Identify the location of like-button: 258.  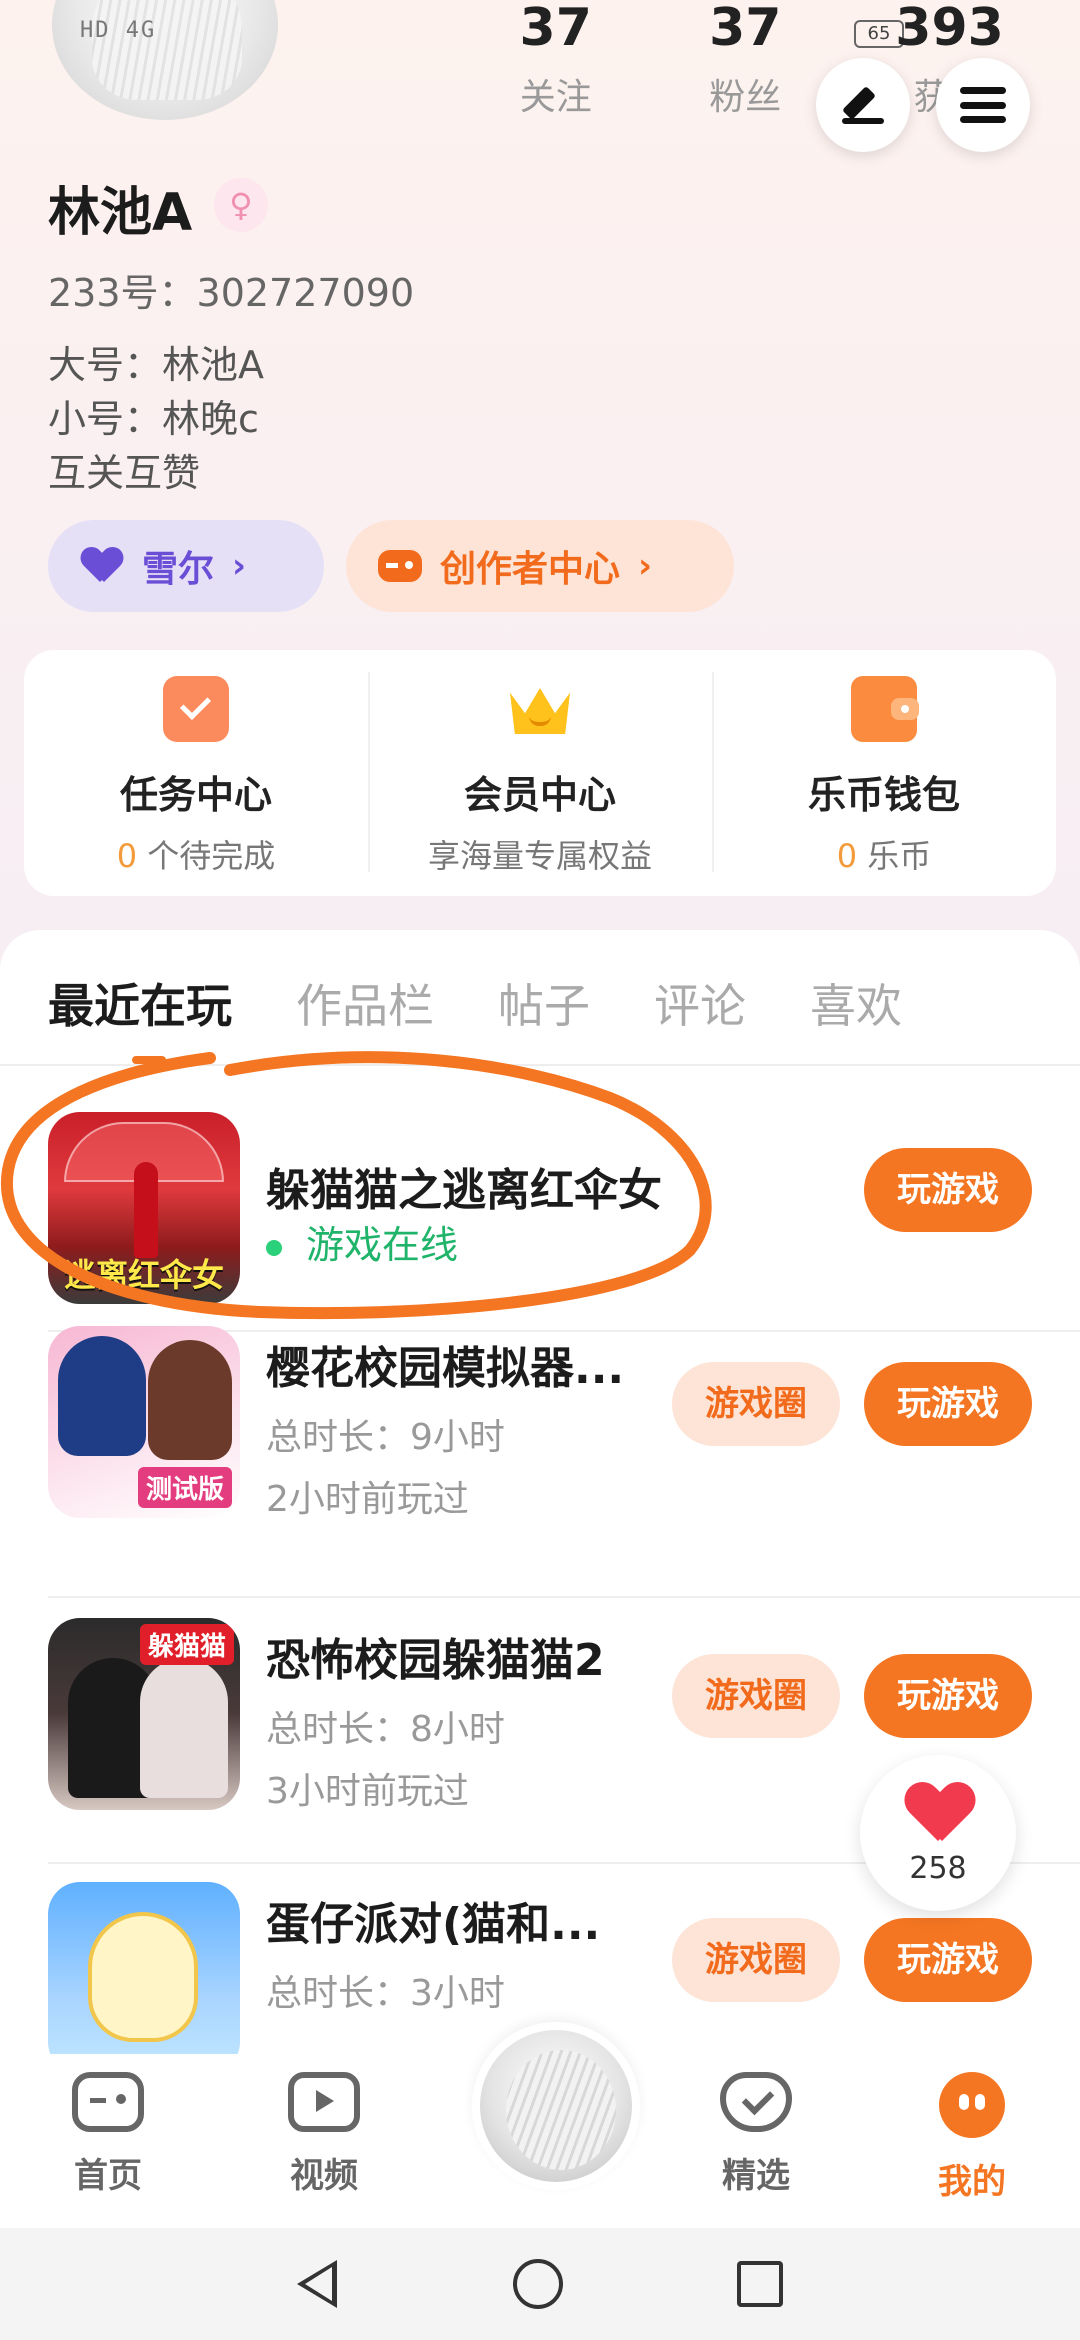
(938, 1833).